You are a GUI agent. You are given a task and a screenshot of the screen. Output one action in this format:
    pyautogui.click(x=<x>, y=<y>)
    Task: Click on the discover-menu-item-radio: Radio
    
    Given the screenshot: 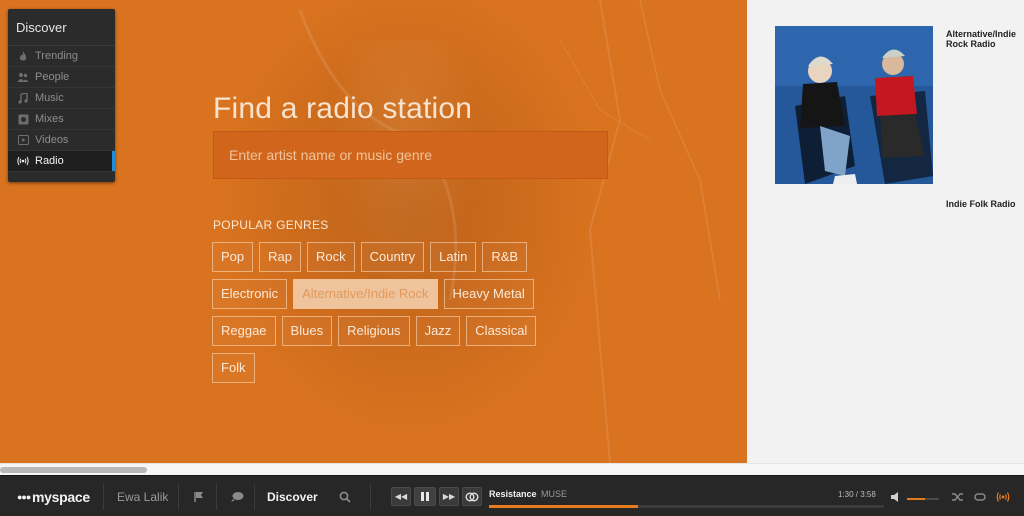 What is the action you would take?
    pyautogui.click(x=61, y=161)
    